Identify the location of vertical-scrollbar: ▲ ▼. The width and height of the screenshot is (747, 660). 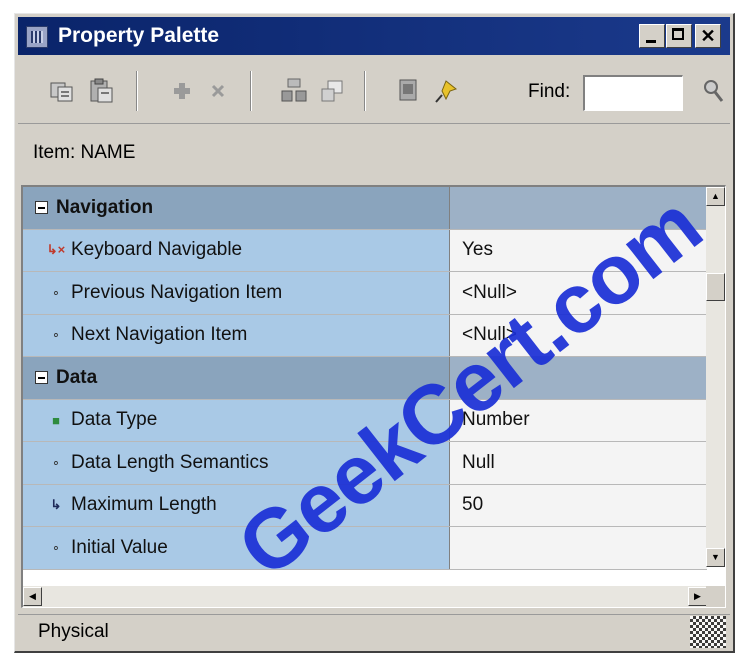
(715, 377).